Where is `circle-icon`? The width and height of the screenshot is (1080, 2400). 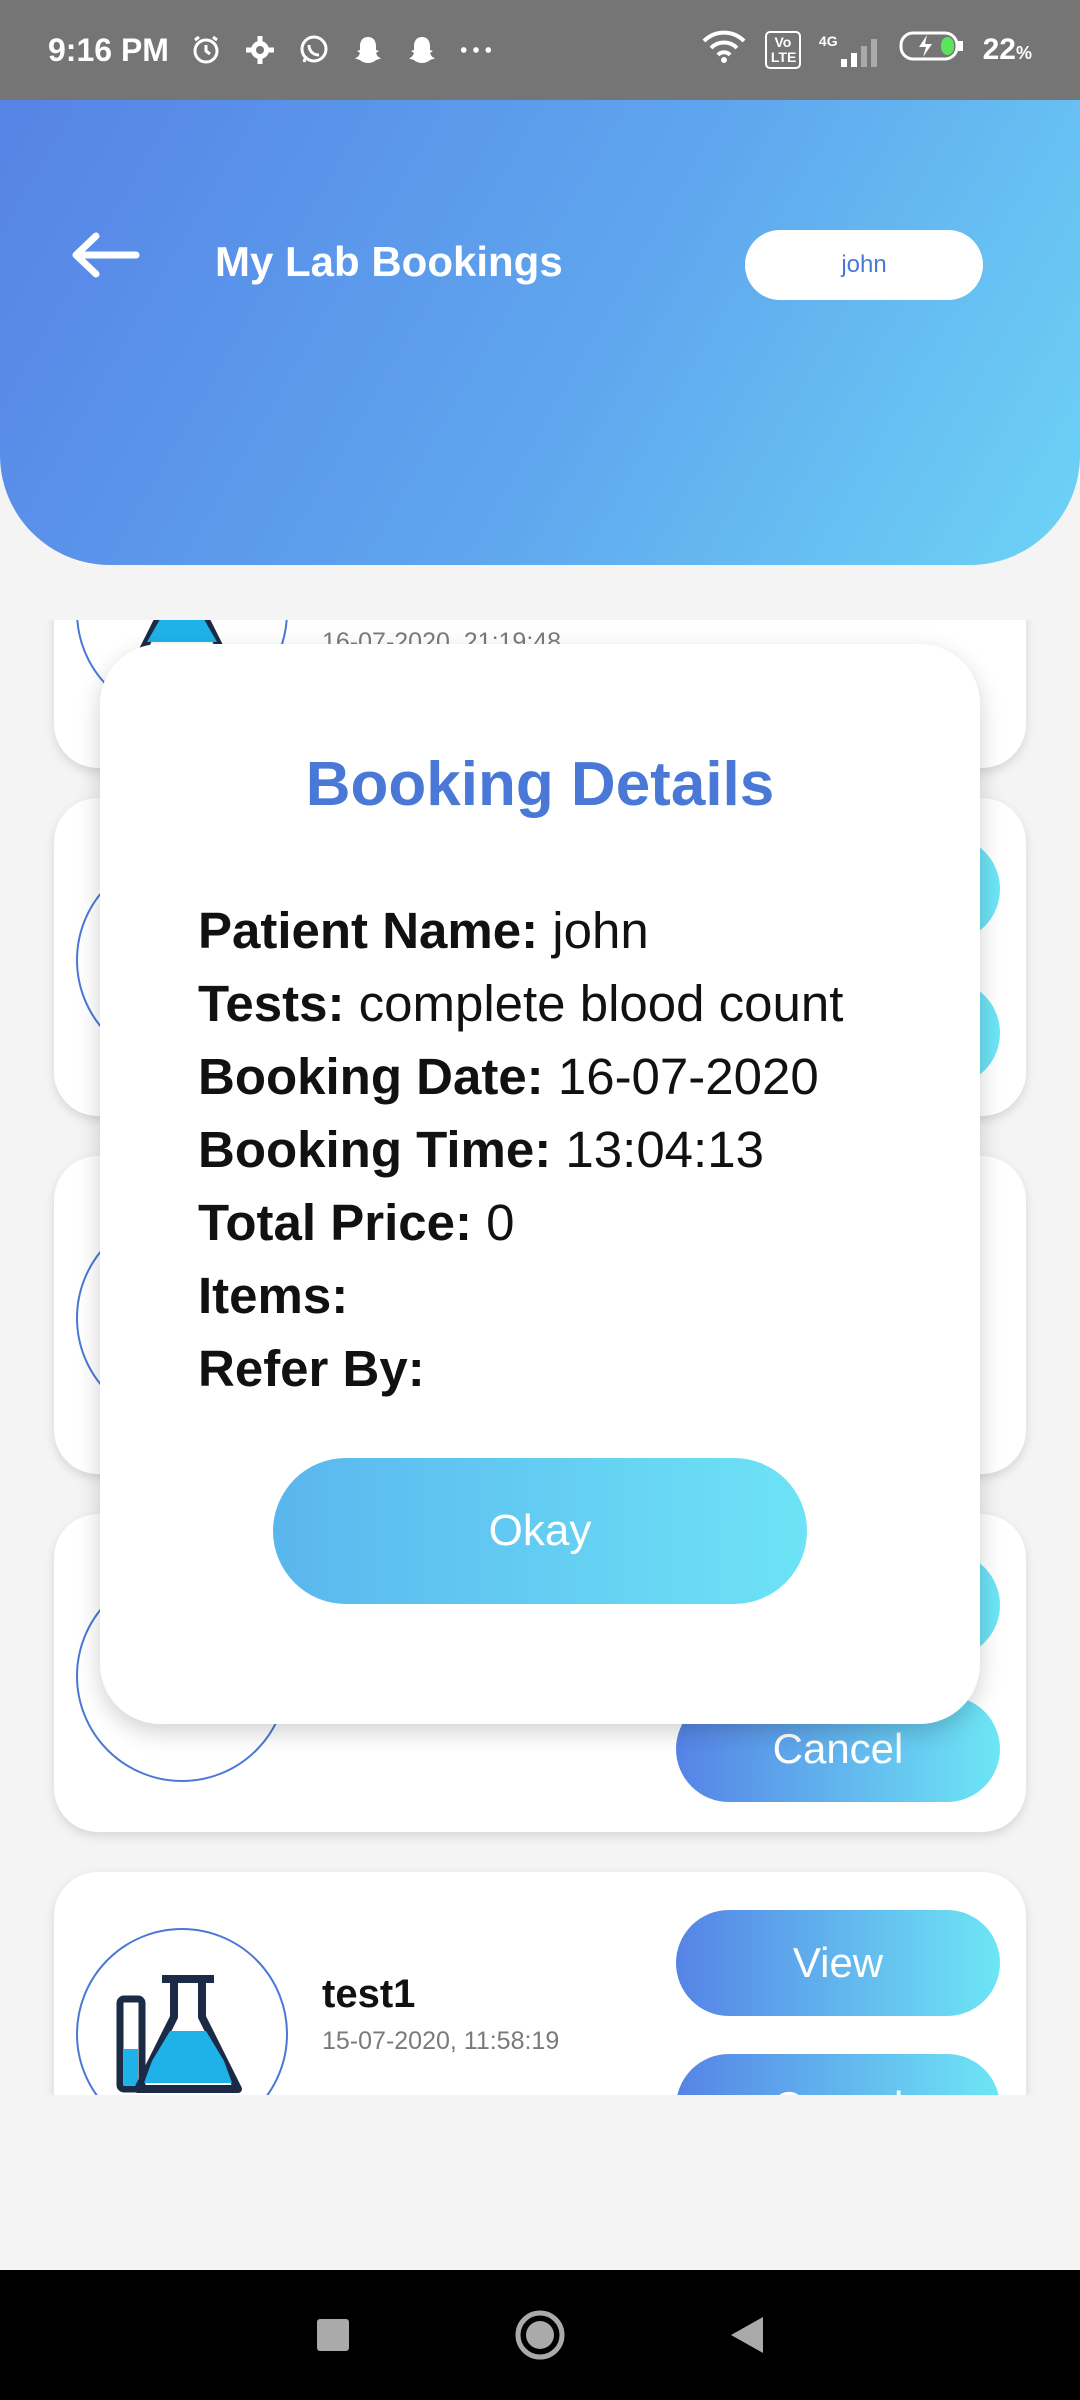 circle-icon is located at coordinates (540, 2335).